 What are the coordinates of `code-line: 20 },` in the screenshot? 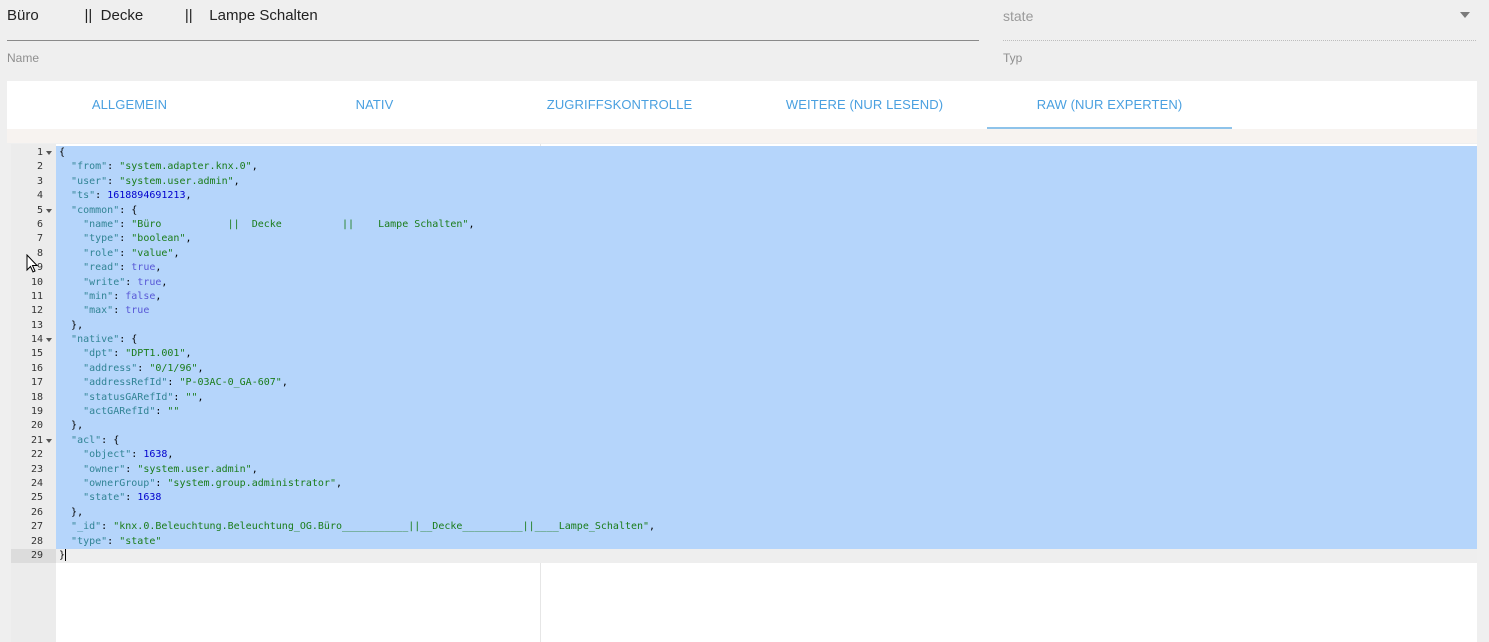 It's located at (744, 426).